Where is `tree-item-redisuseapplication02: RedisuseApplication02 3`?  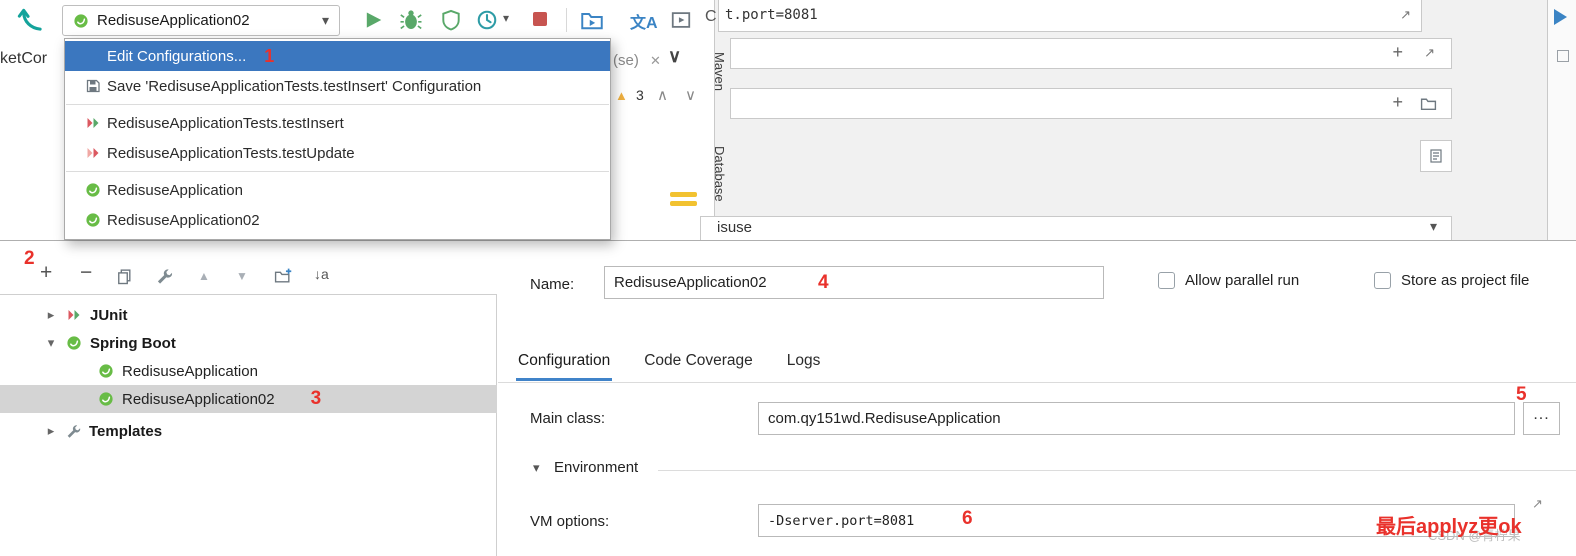
tree-item-redisuseapplication02: RedisuseApplication02 3 is located at coordinates (248, 399).